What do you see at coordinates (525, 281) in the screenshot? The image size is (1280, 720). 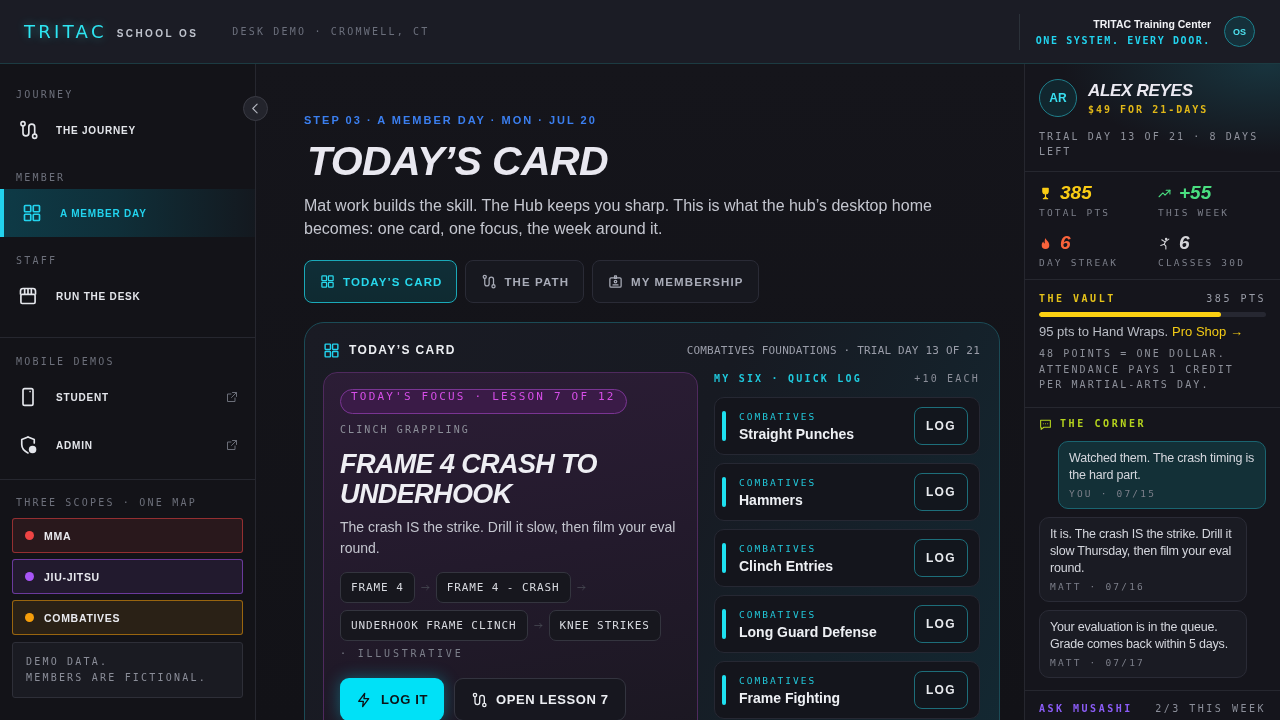 I see `tab: THE PATH` at bounding box center [525, 281].